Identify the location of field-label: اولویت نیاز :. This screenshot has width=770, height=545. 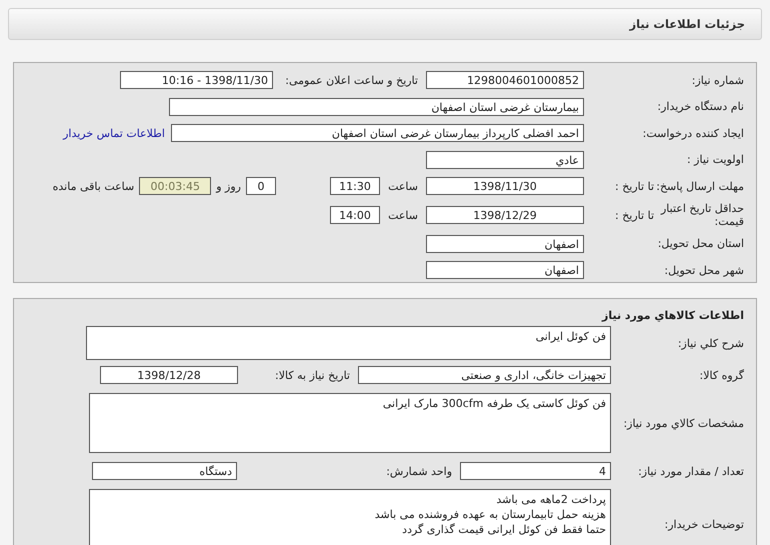
(715, 159).